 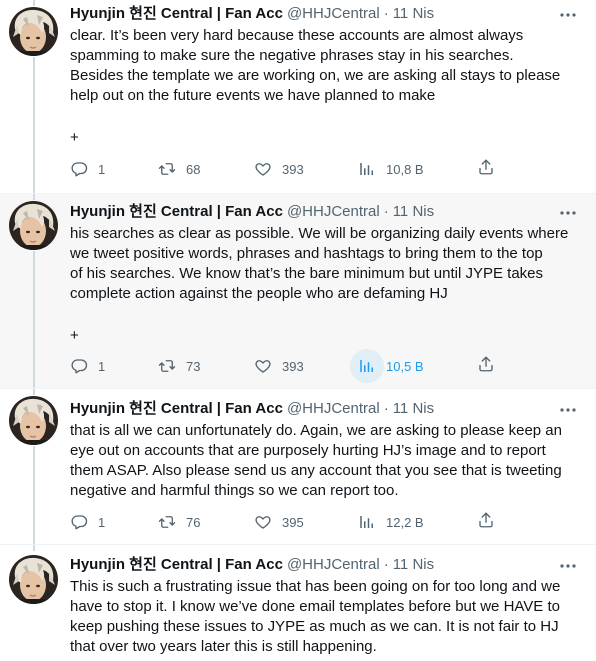 What do you see at coordinates (405, 169) in the screenshot?
I see `views-count: 10,8 B` at bounding box center [405, 169].